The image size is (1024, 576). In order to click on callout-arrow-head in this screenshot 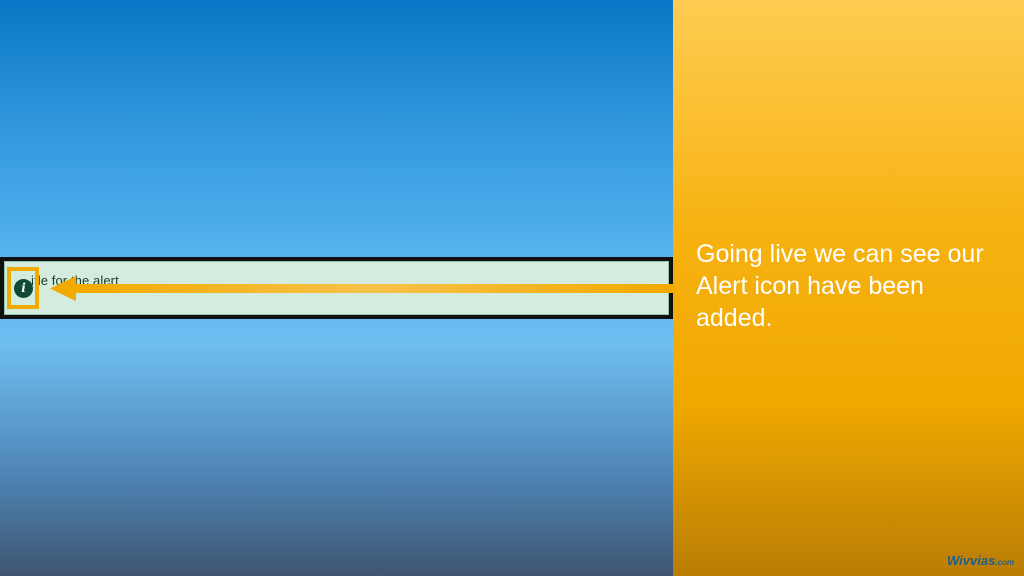, I will do `click(63, 288)`.